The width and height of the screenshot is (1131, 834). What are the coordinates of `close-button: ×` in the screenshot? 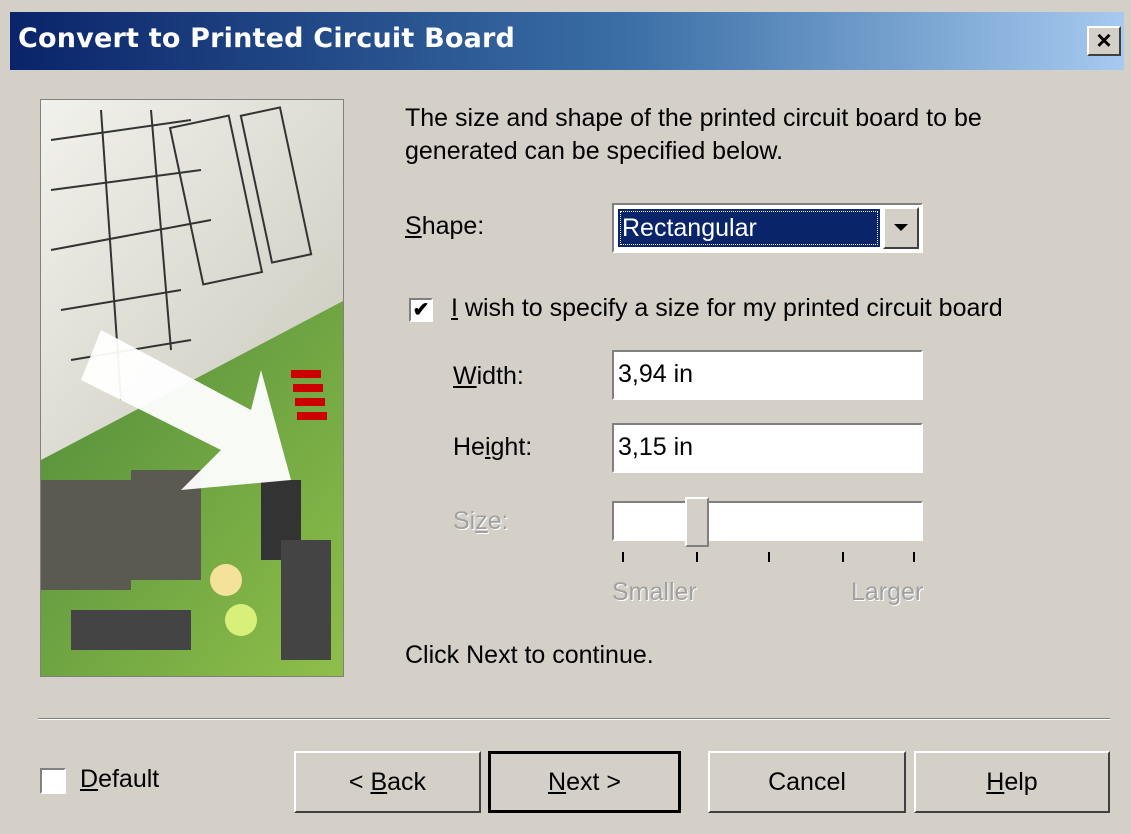 It's located at (1104, 41).